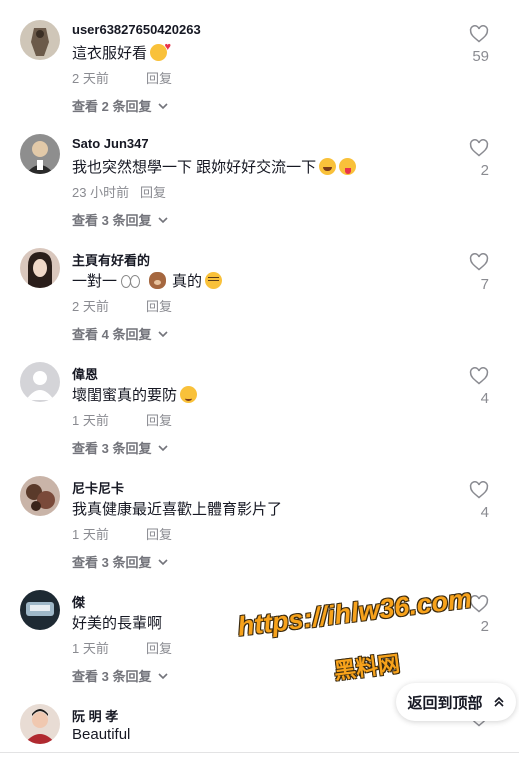  I want to click on double-chevron-up-icon, so click(498, 701).